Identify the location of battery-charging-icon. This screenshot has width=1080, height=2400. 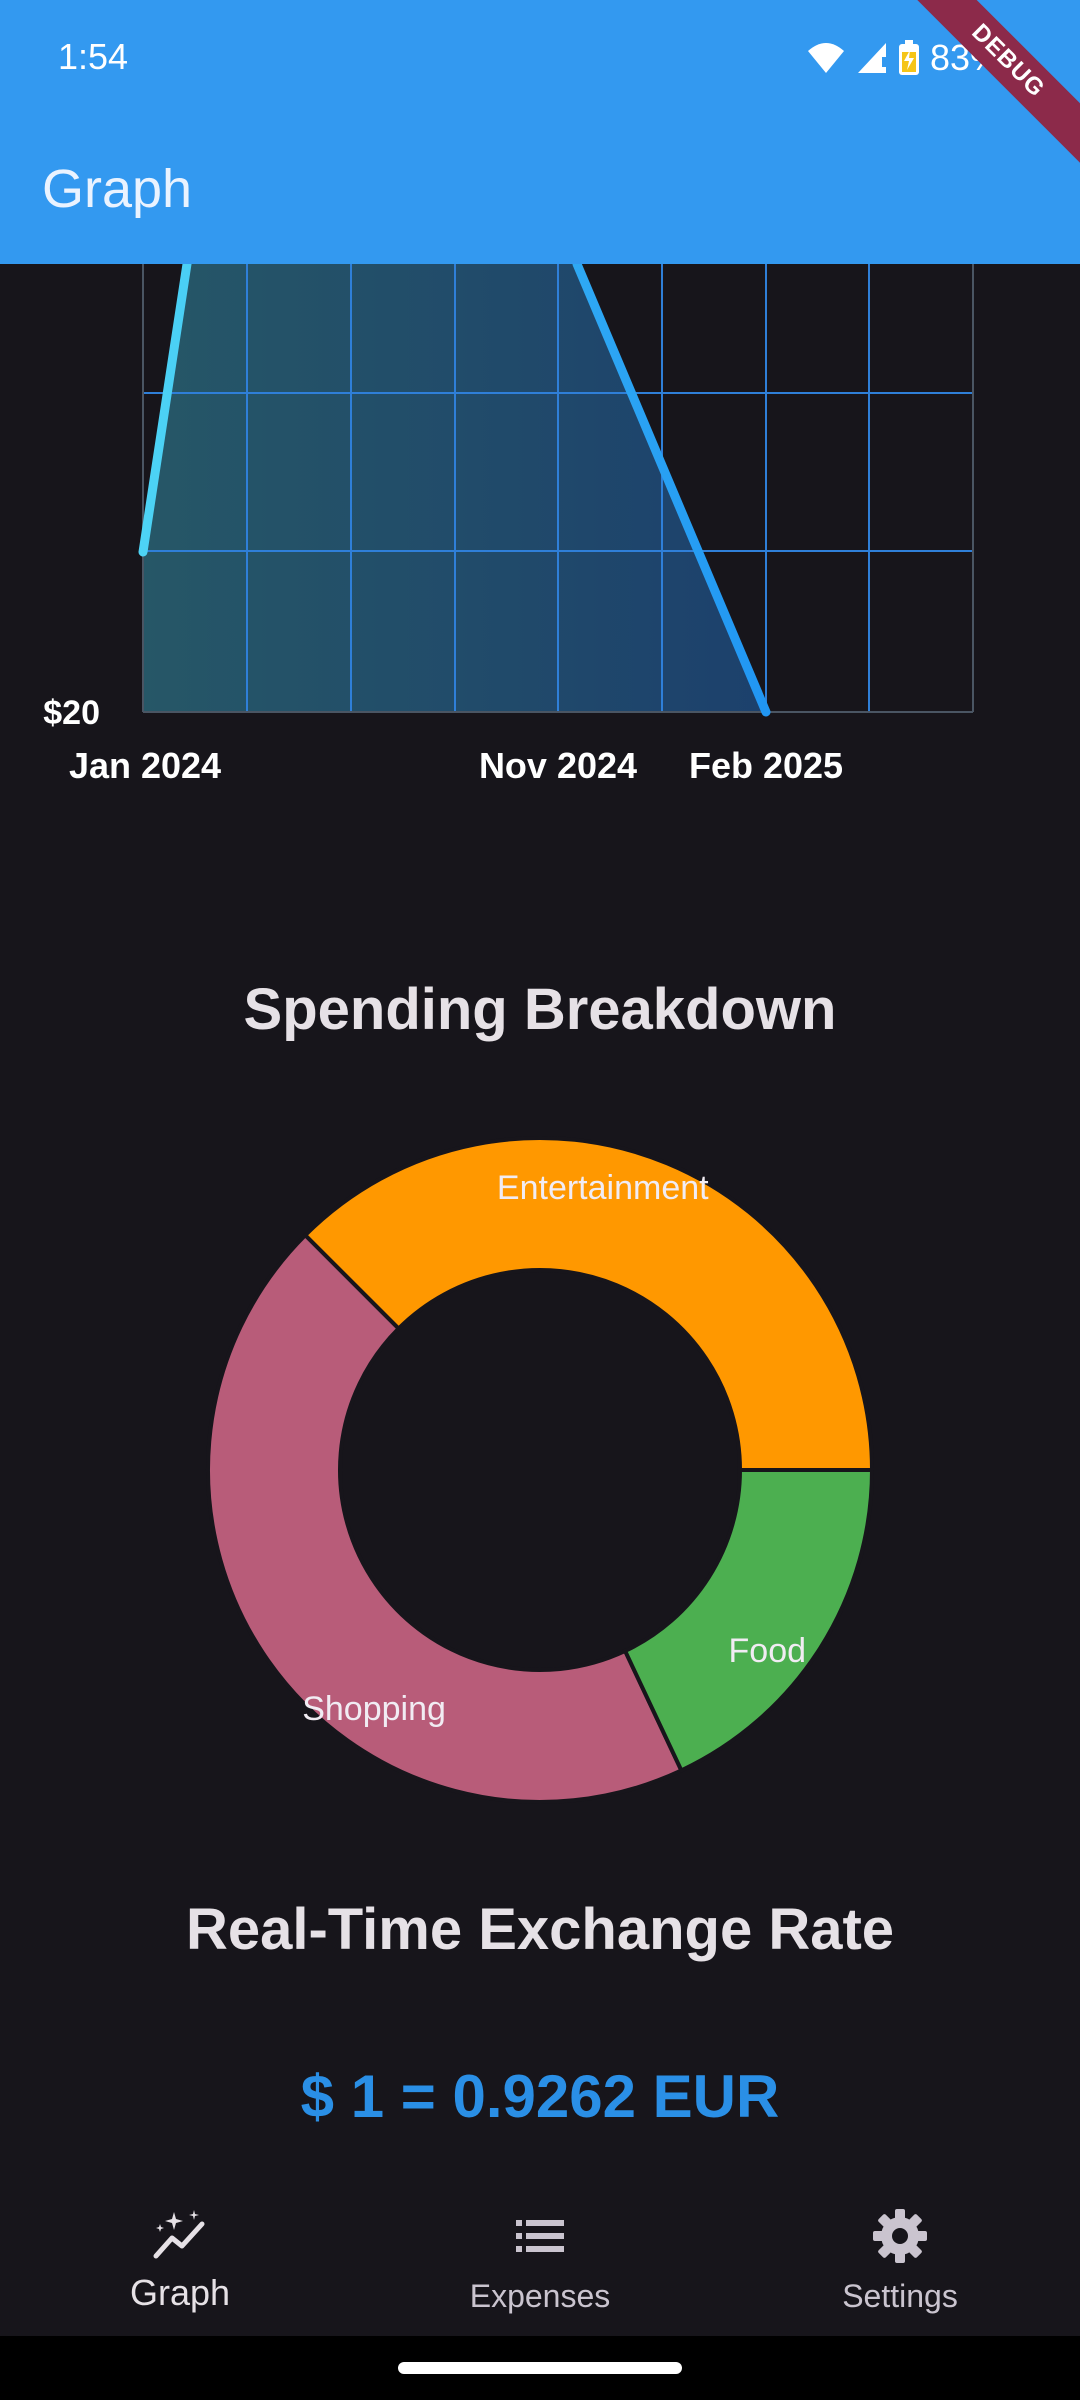
(908, 57).